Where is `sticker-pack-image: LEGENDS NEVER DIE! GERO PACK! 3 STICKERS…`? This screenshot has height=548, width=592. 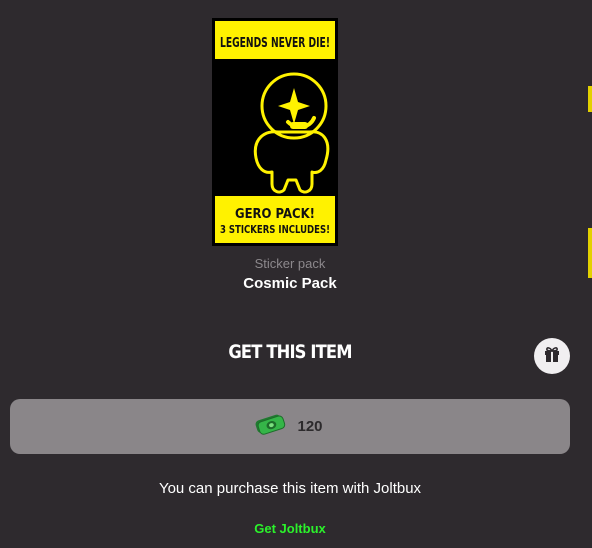 sticker-pack-image: LEGENDS NEVER DIE! GERO PACK! 3 STICKERS… is located at coordinates (275, 132).